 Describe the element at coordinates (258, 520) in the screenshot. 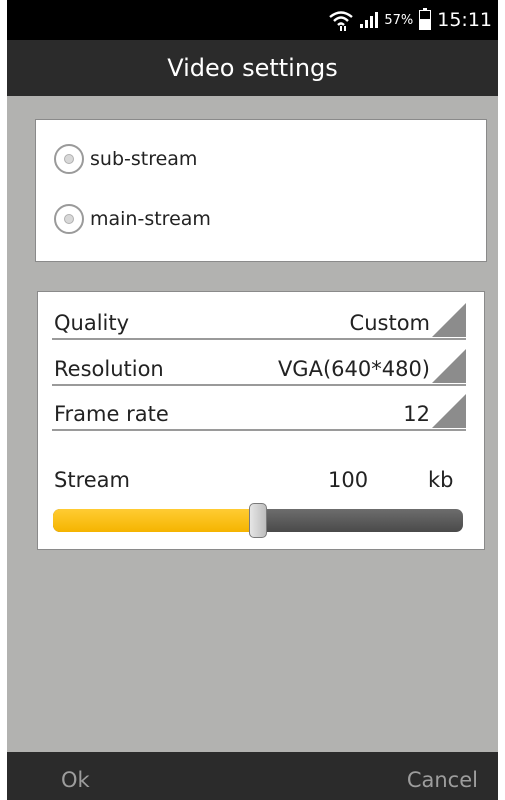

I see `stream-slider-thumb` at that location.